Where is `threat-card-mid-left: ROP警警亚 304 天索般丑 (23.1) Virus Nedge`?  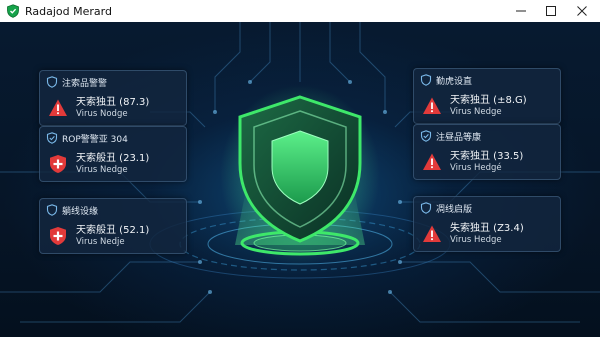
threat-card-mid-left: ROP警警亚 304 天索般丑 (23.1) Virus Nedge is located at coordinates (113, 154).